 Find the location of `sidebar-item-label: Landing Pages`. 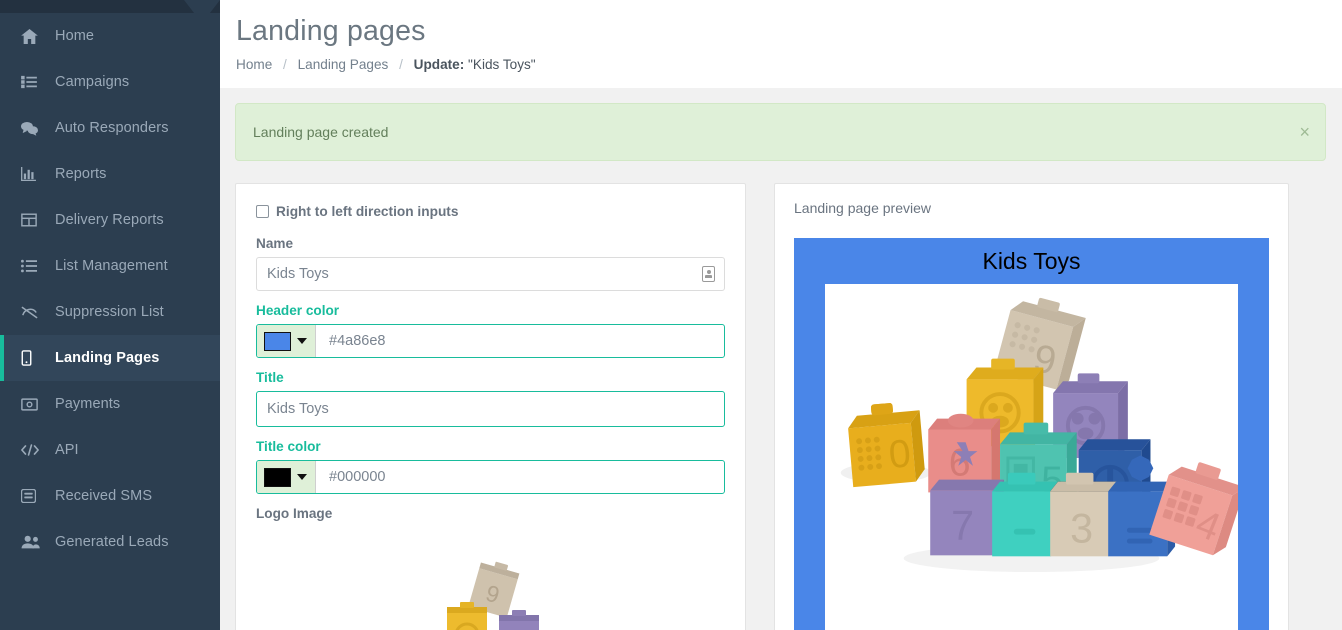

sidebar-item-label: Landing Pages is located at coordinates (107, 358).